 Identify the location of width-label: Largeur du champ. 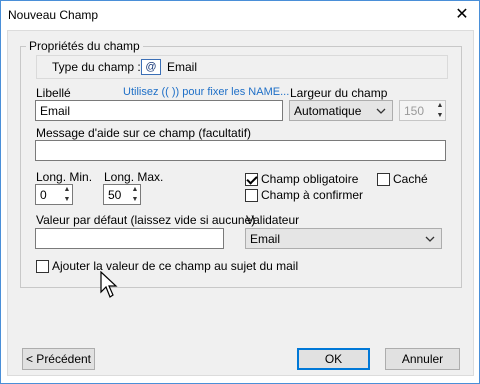
(339, 93).